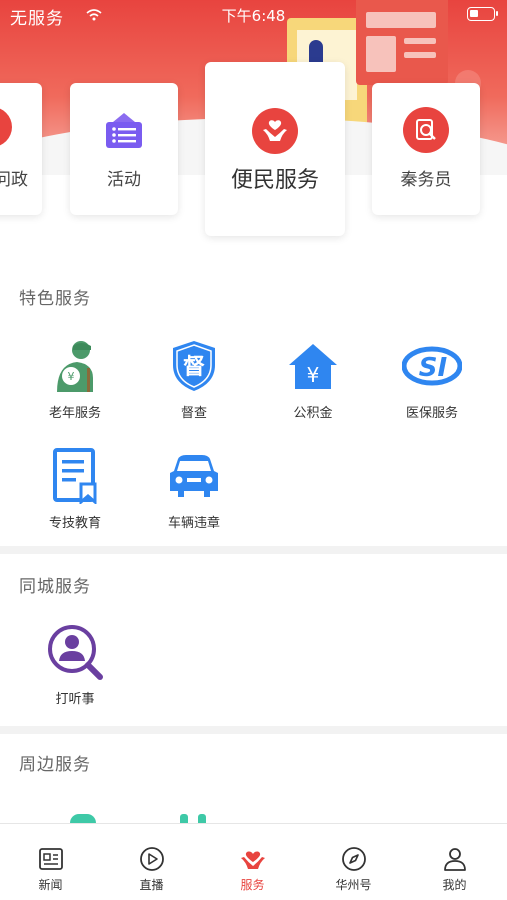  What do you see at coordinates (313, 413) in the screenshot?
I see `service-label: 公积金` at bounding box center [313, 413].